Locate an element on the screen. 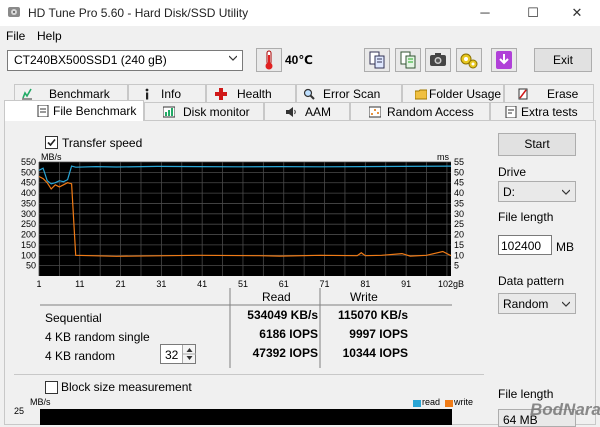 Image resolution: width=600 pixels, height=427 pixels. tab-file-benchmark: File Benchmark is located at coordinates (74, 110).